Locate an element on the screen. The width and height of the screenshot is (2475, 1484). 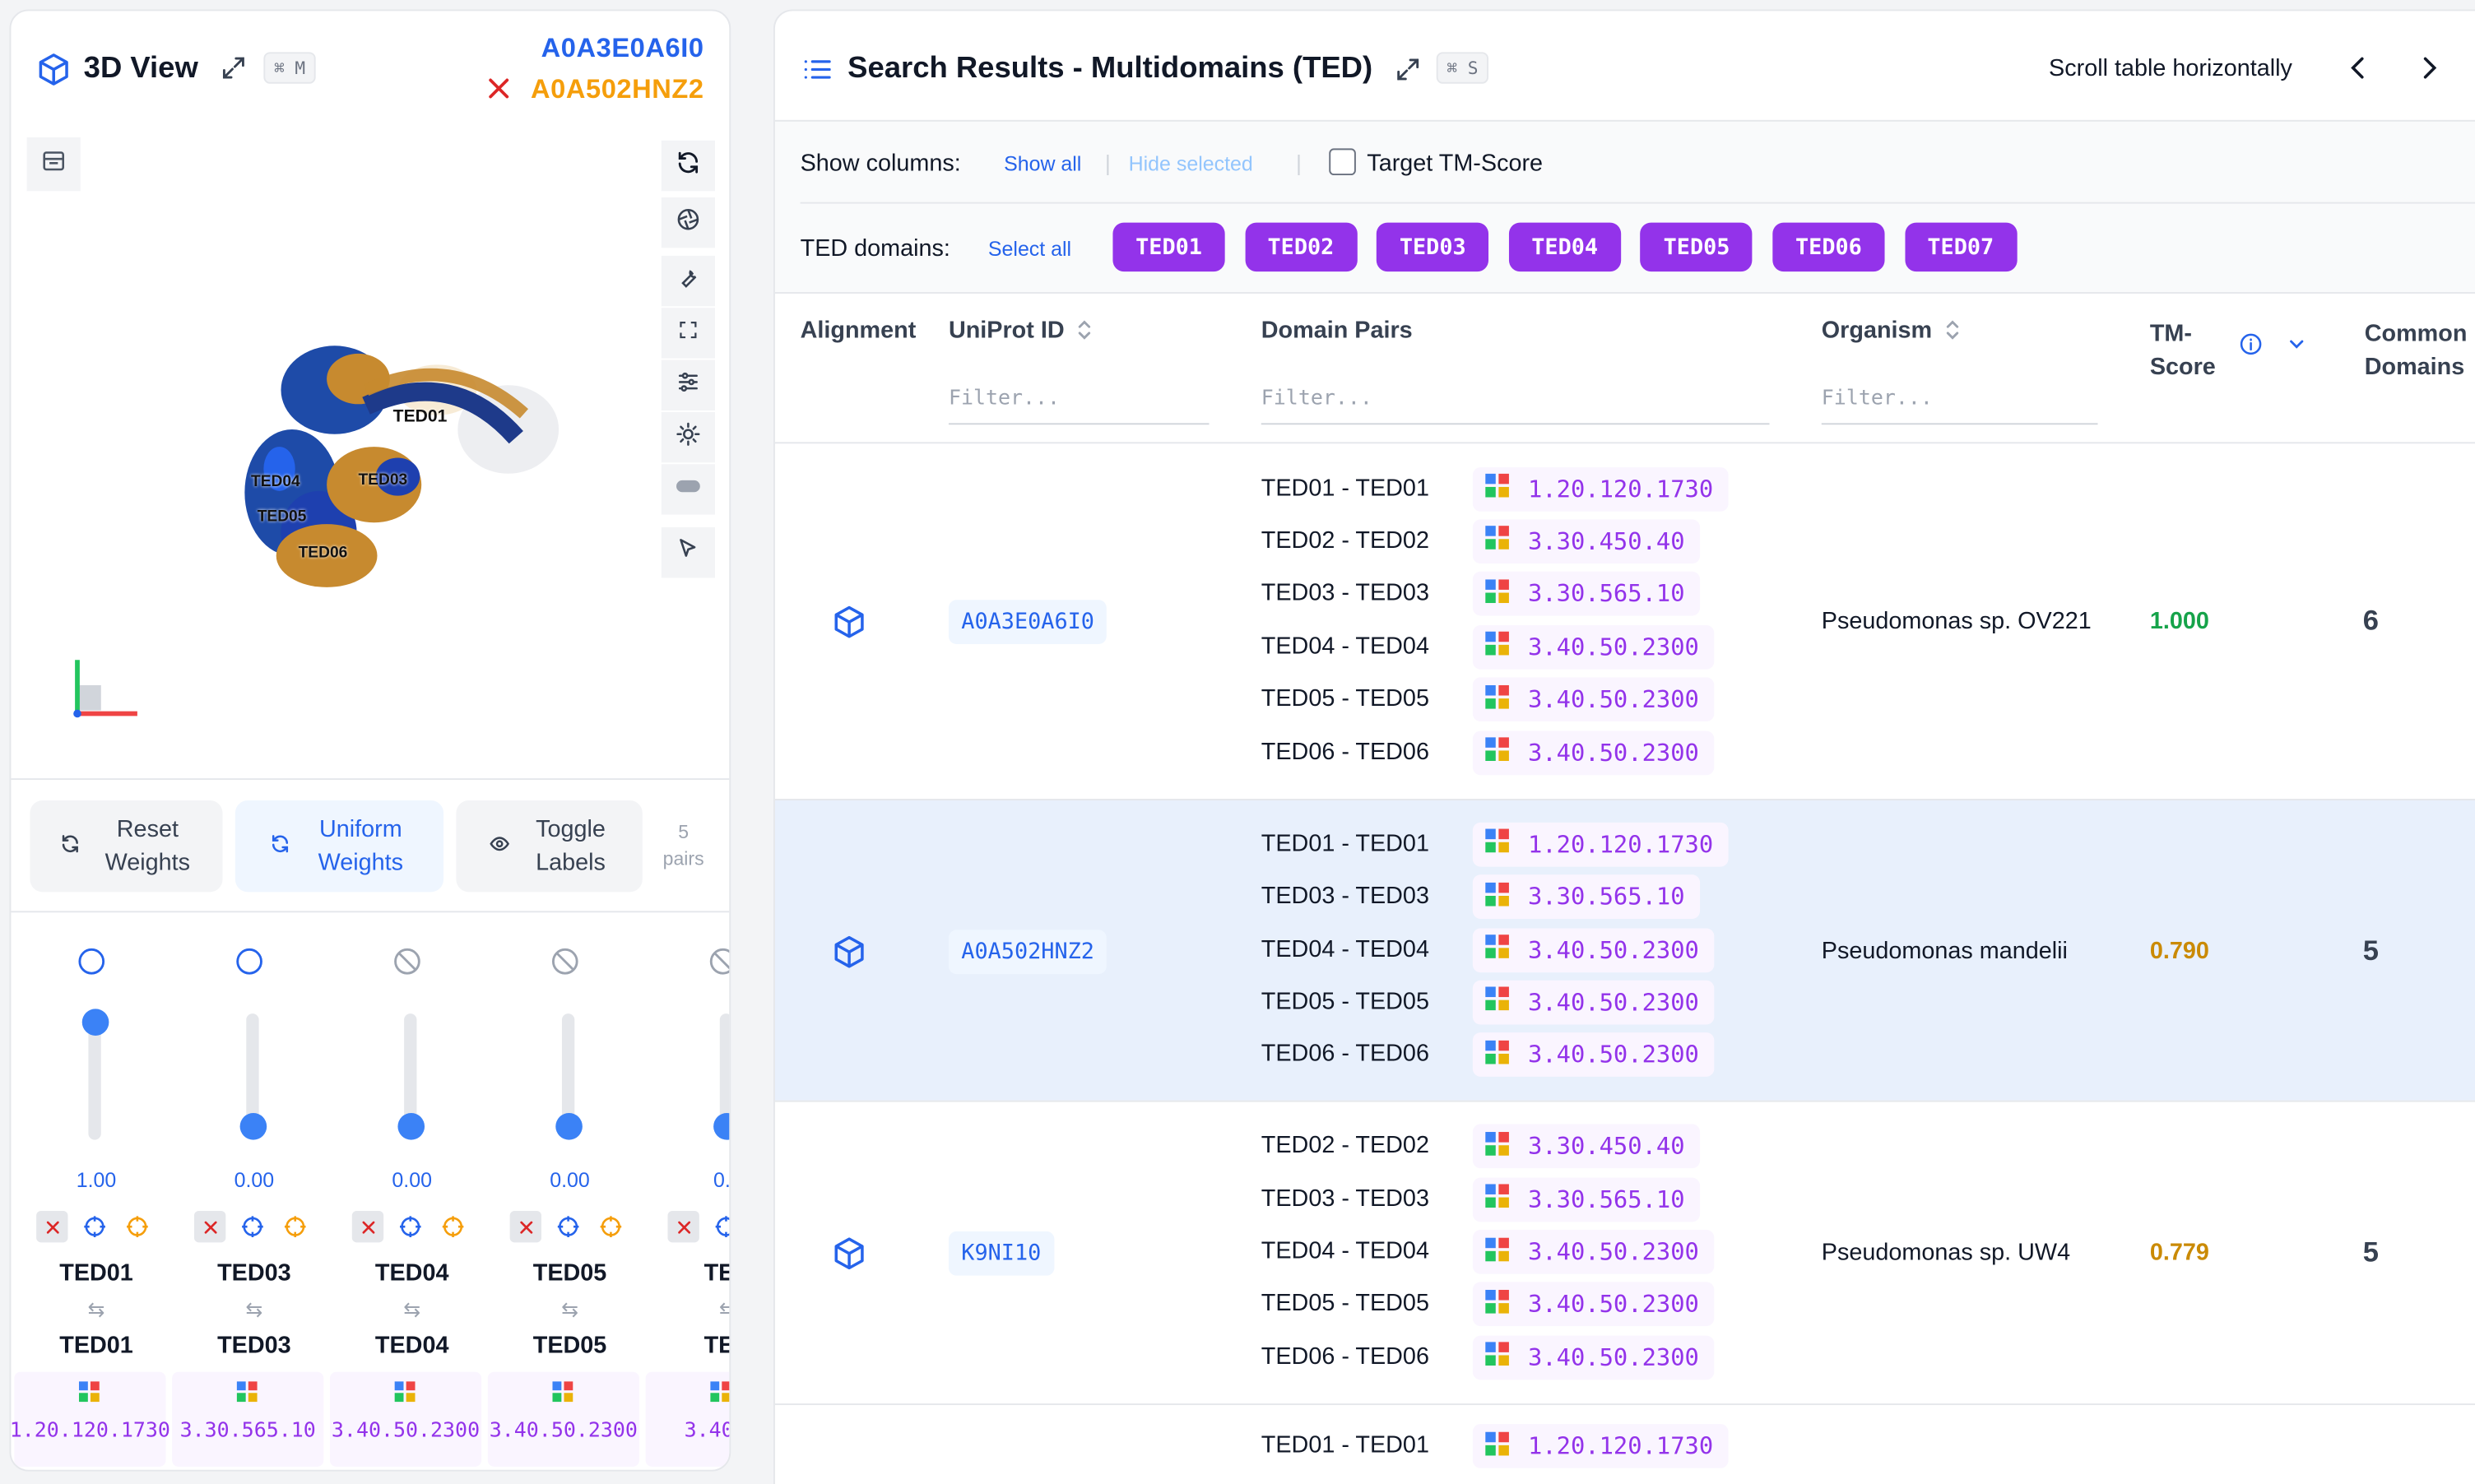
cath-code: 3.40.5 is located at coordinates (707, 1431).